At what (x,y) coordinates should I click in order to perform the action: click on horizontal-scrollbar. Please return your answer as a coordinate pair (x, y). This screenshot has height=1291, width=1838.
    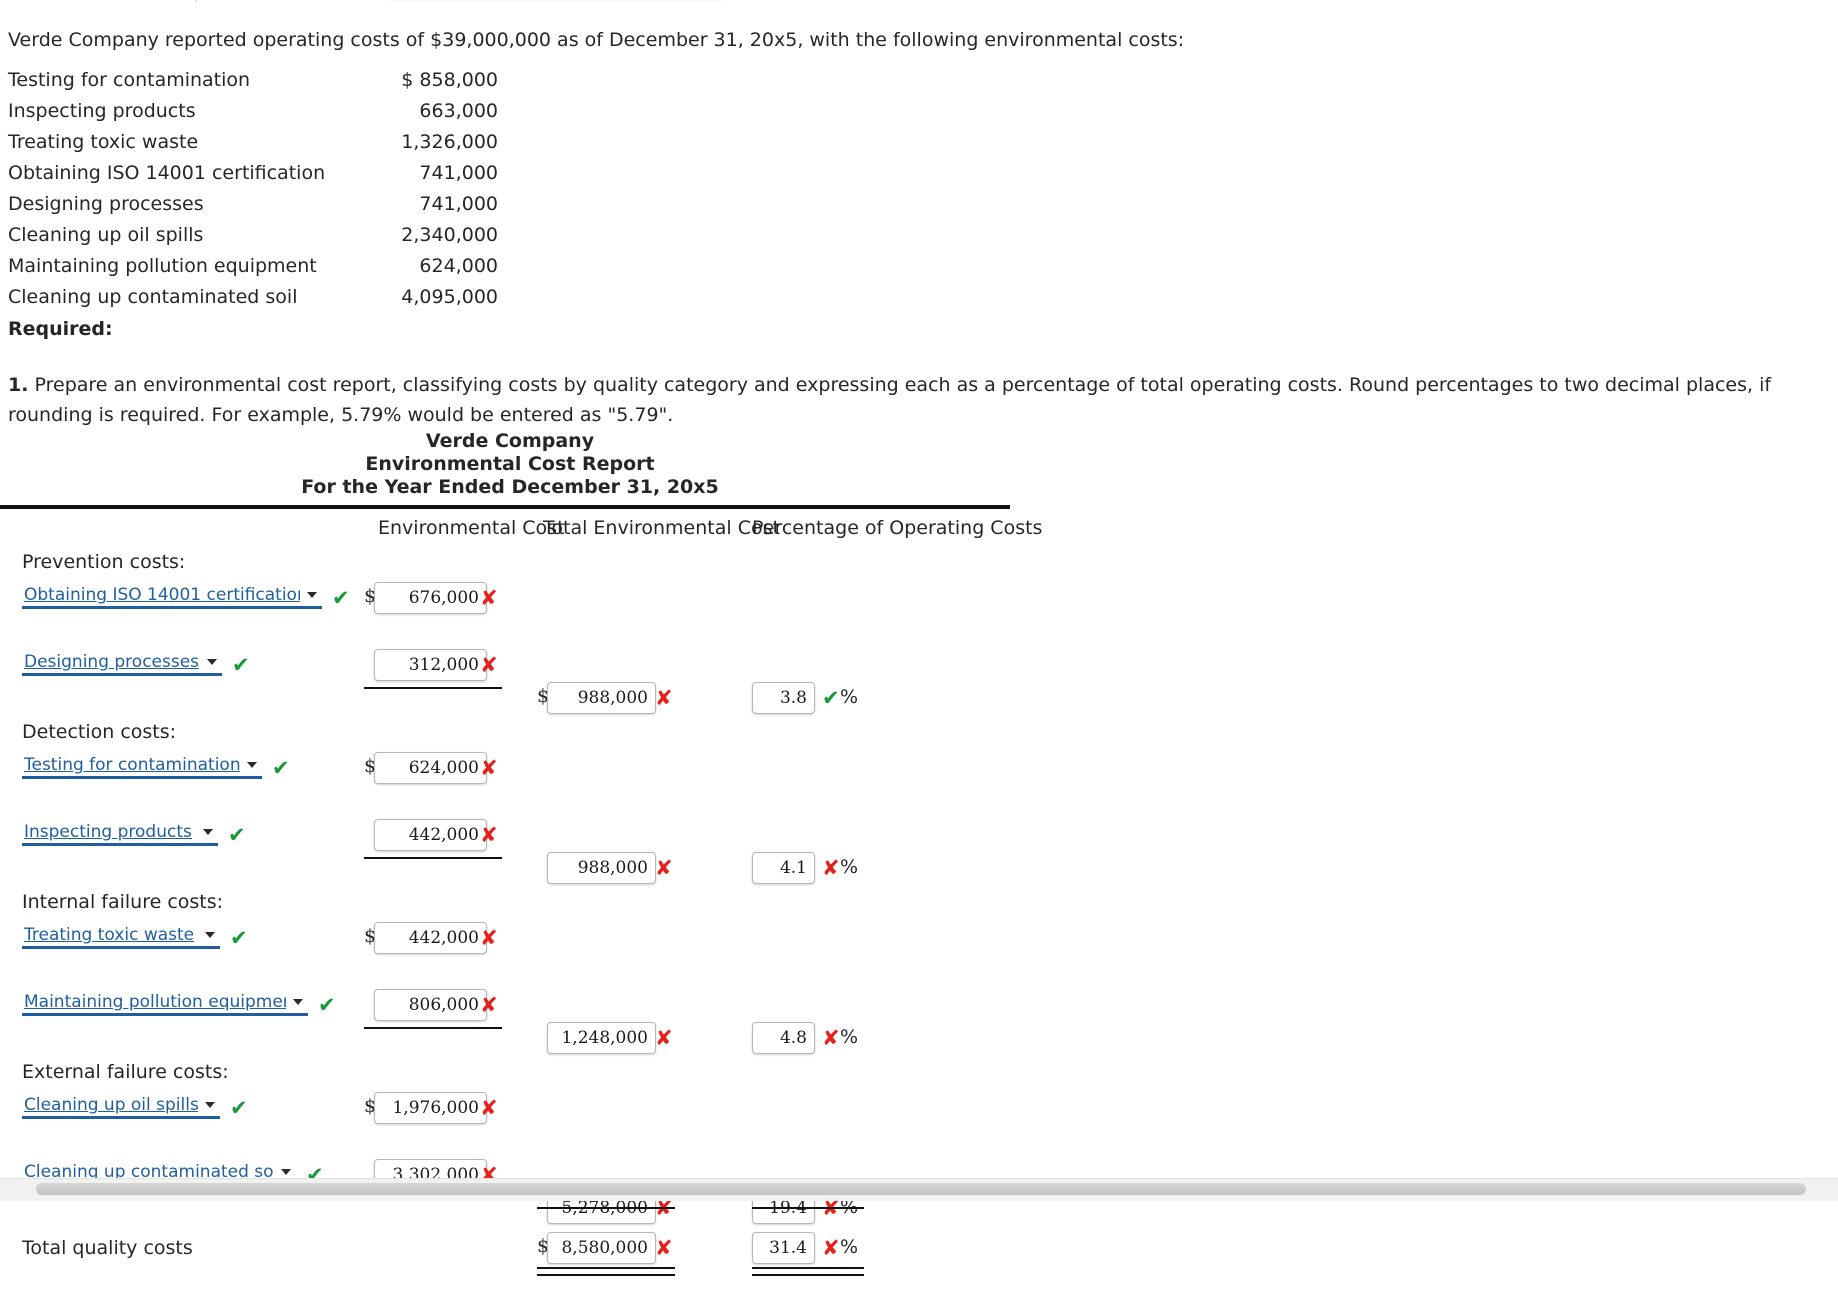
    Looking at the image, I should click on (919, 1189).